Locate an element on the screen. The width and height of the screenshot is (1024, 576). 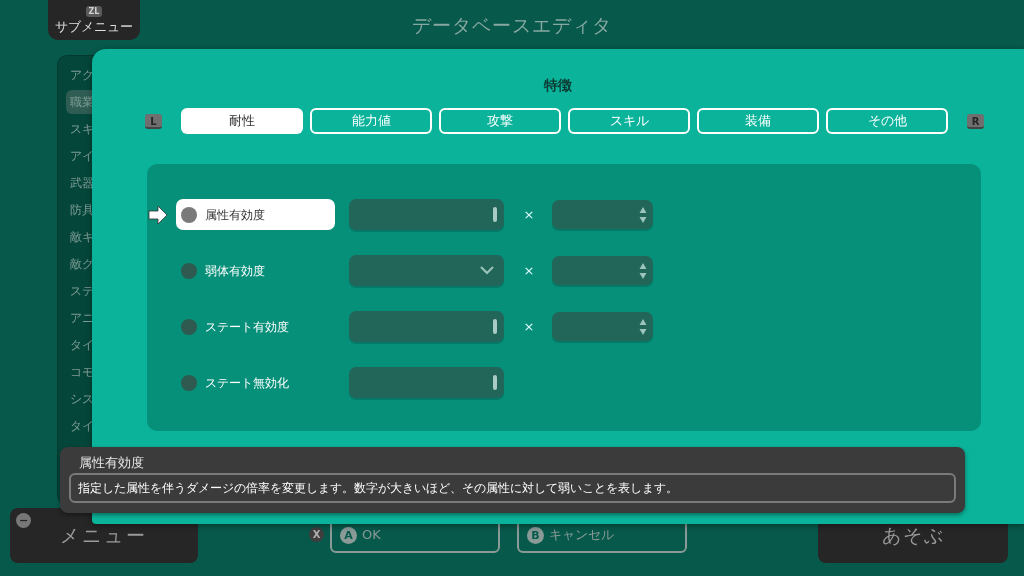
help-text: 指定した属性を伴うダメージの倍率を変更します。数字が大きいほど、その属性に対して弱いことを表します。 is located at coordinates (512, 488).